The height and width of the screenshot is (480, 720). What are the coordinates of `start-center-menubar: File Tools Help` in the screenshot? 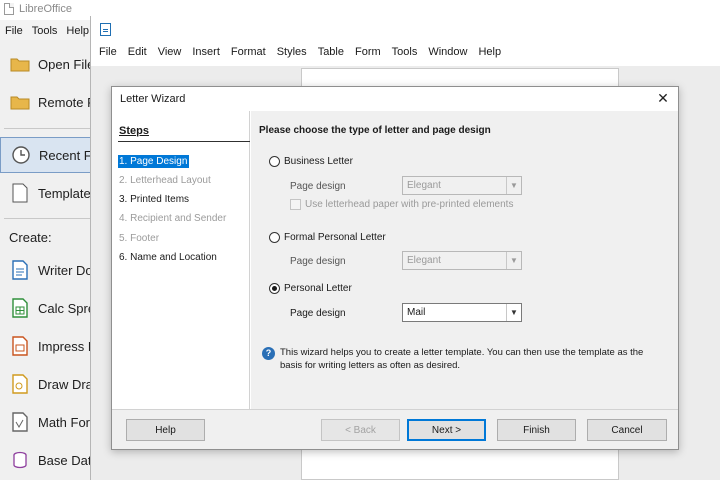 It's located at (44, 31).